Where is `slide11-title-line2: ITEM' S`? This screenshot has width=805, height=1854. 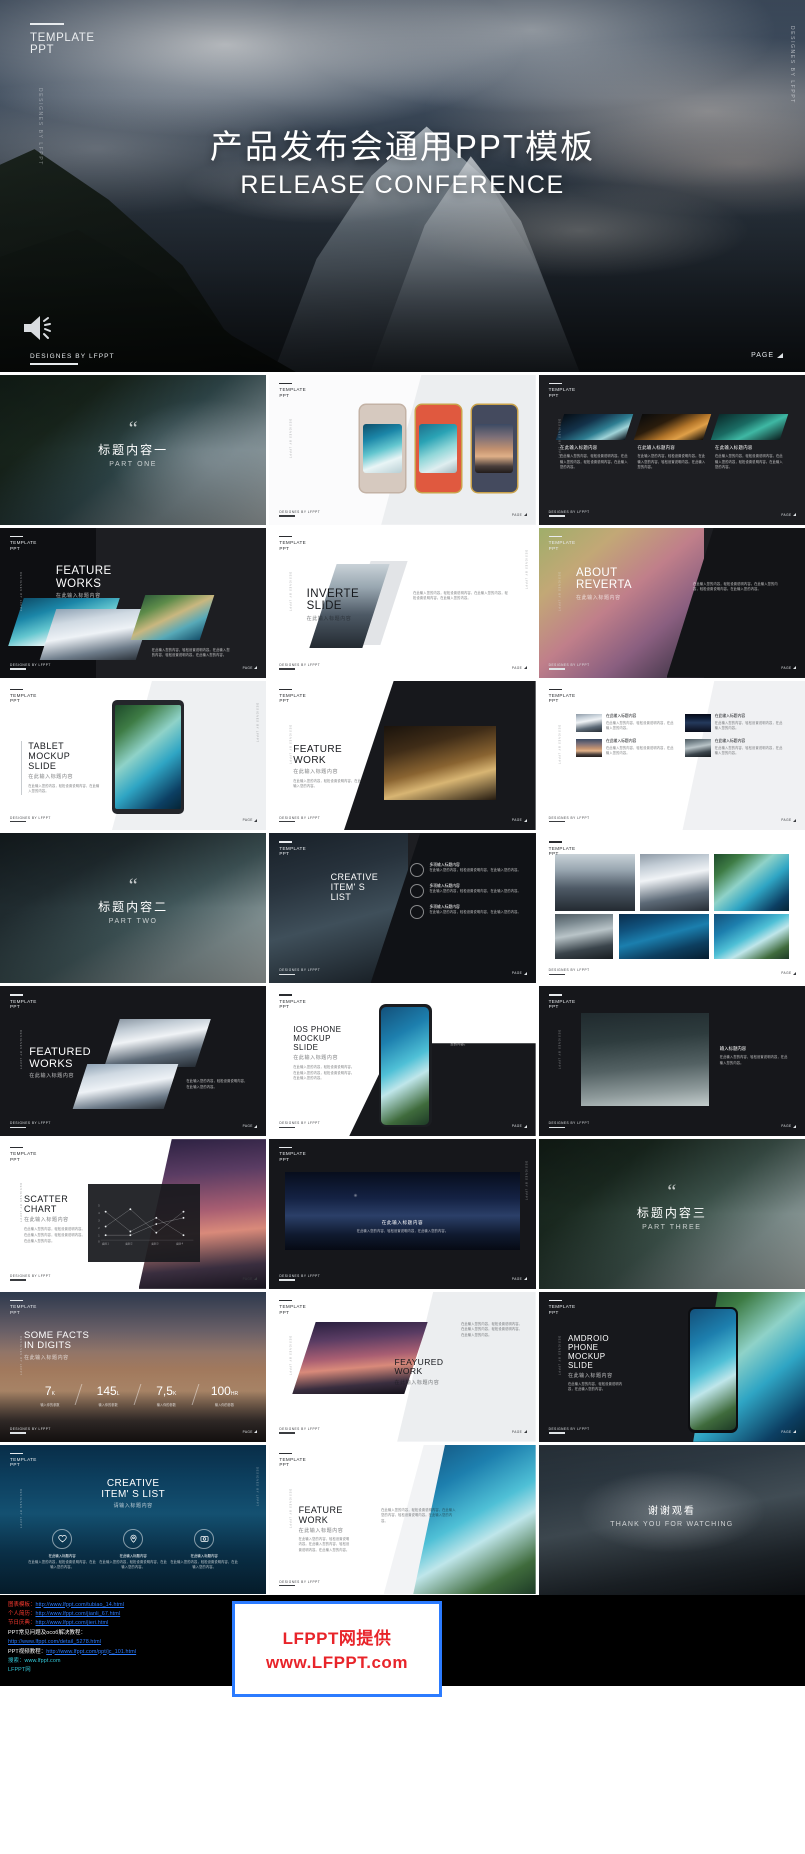 slide11-title-line2: ITEM' S is located at coordinates (348, 887).